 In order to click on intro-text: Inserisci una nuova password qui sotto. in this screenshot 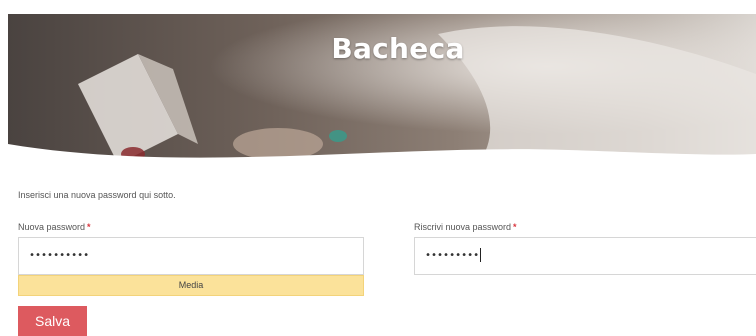, I will do `click(97, 195)`.